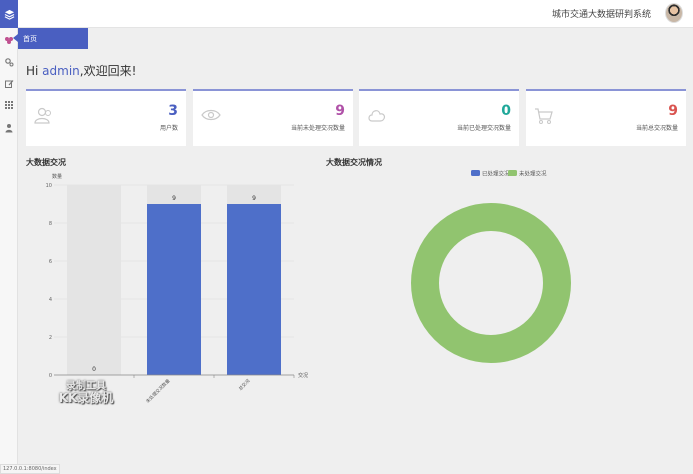  Describe the element at coordinates (377, 117) in the screenshot. I see `cloud-icon` at that location.